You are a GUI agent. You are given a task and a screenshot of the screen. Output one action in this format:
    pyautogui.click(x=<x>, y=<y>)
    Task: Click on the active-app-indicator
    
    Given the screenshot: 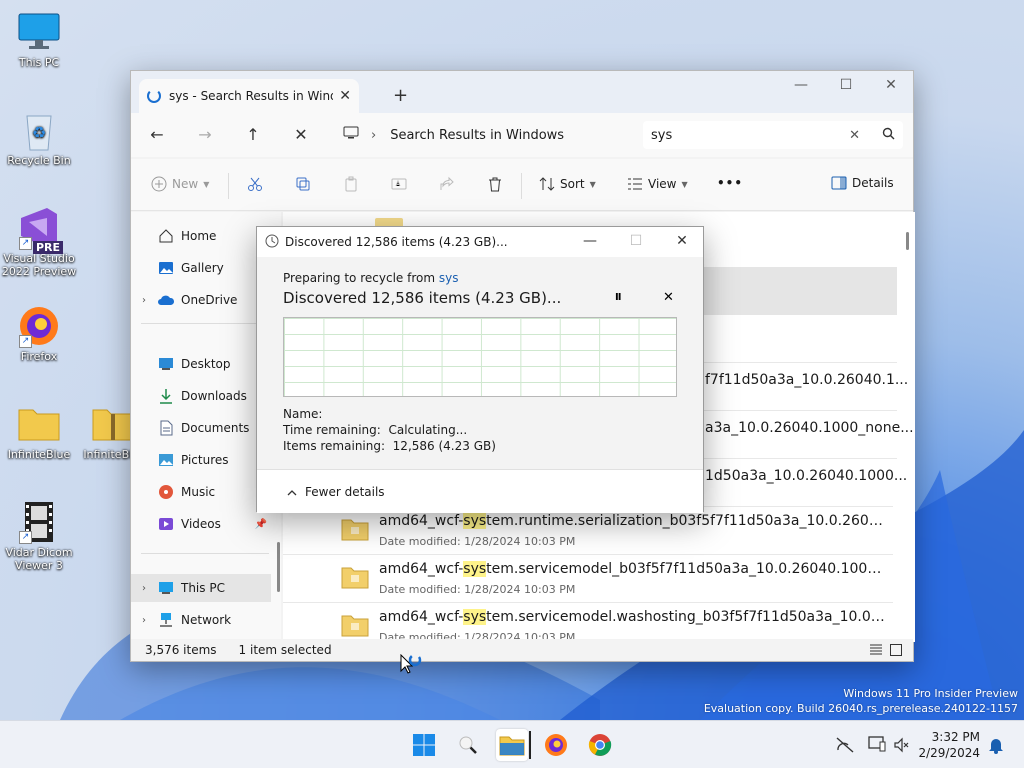 What is the action you would take?
    pyautogui.click(x=530, y=745)
    